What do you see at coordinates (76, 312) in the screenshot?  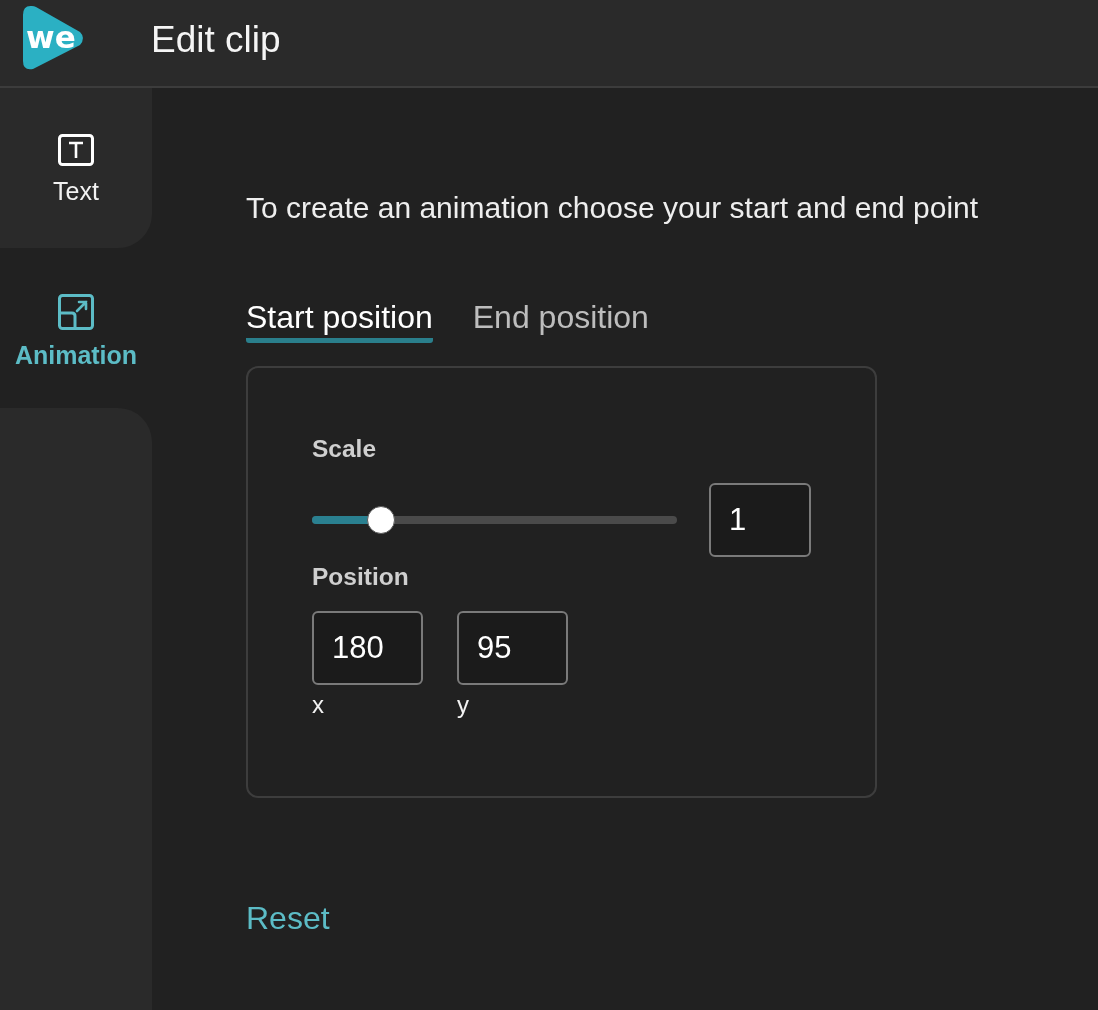 I see `resize-icon` at bounding box center [76, 312].